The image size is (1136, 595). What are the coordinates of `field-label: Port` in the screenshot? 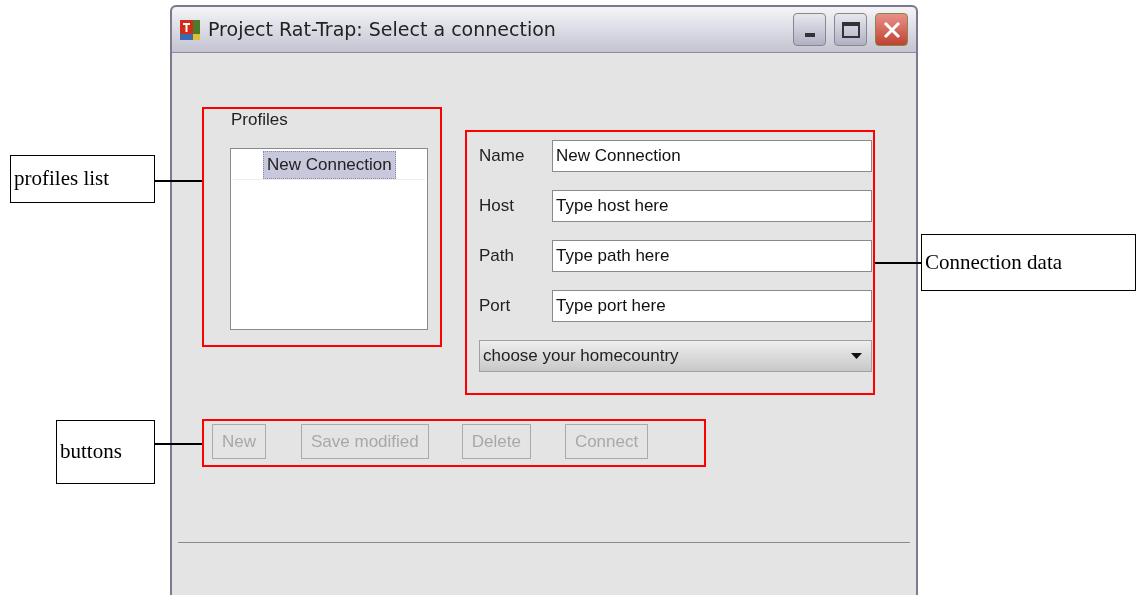 It's located at (495, 306).